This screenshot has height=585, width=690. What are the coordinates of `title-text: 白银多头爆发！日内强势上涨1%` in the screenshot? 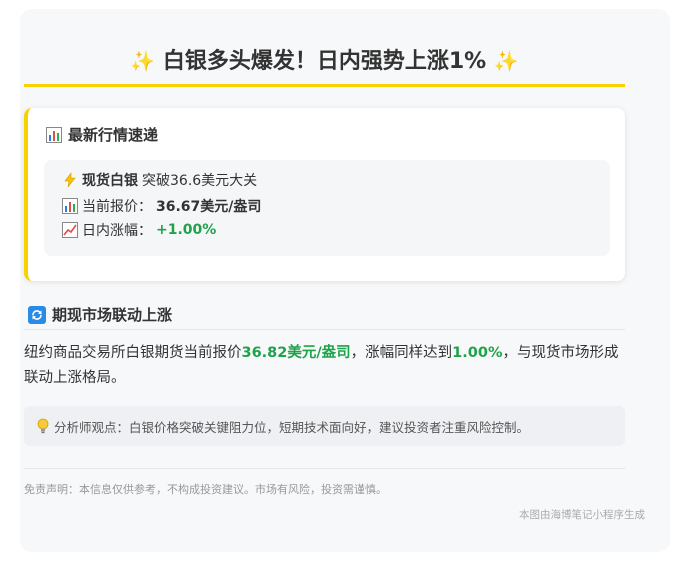 It's located at (324, 61).